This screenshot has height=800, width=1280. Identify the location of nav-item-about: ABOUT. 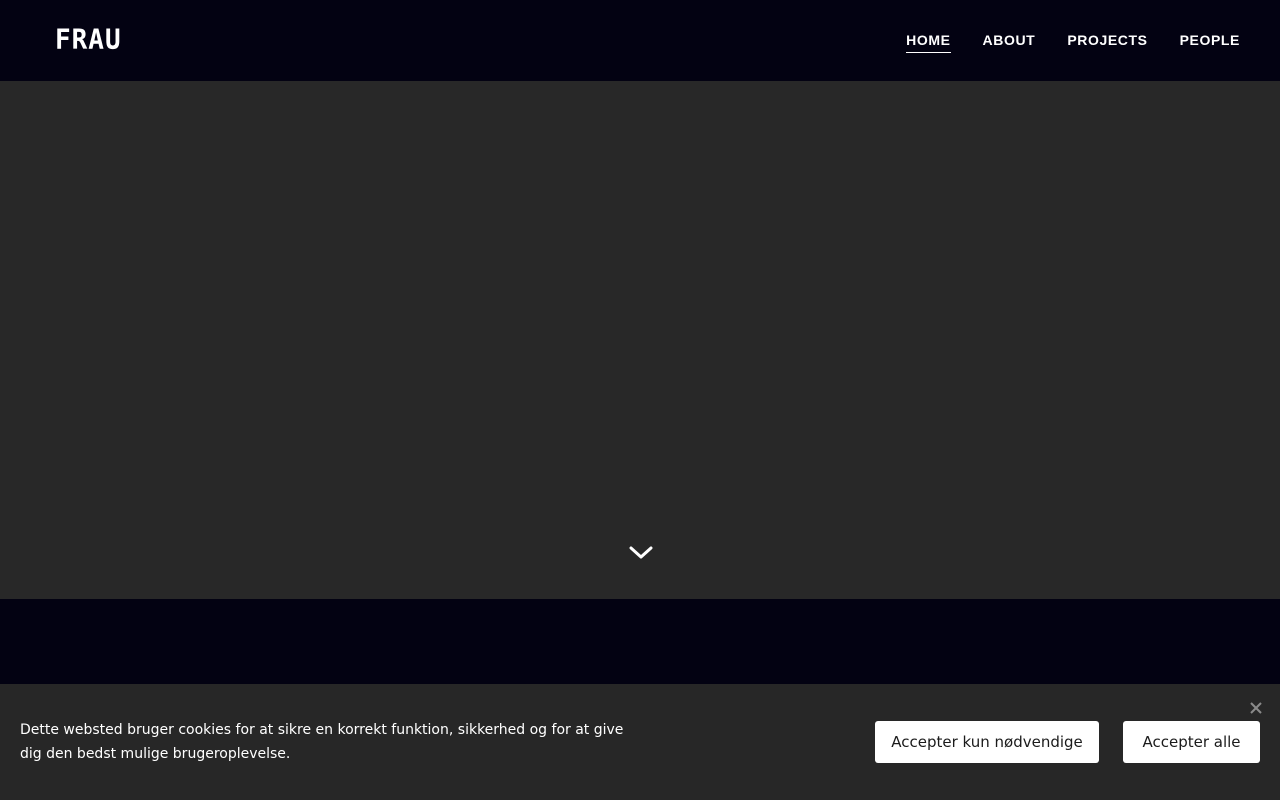
(1009, 42).